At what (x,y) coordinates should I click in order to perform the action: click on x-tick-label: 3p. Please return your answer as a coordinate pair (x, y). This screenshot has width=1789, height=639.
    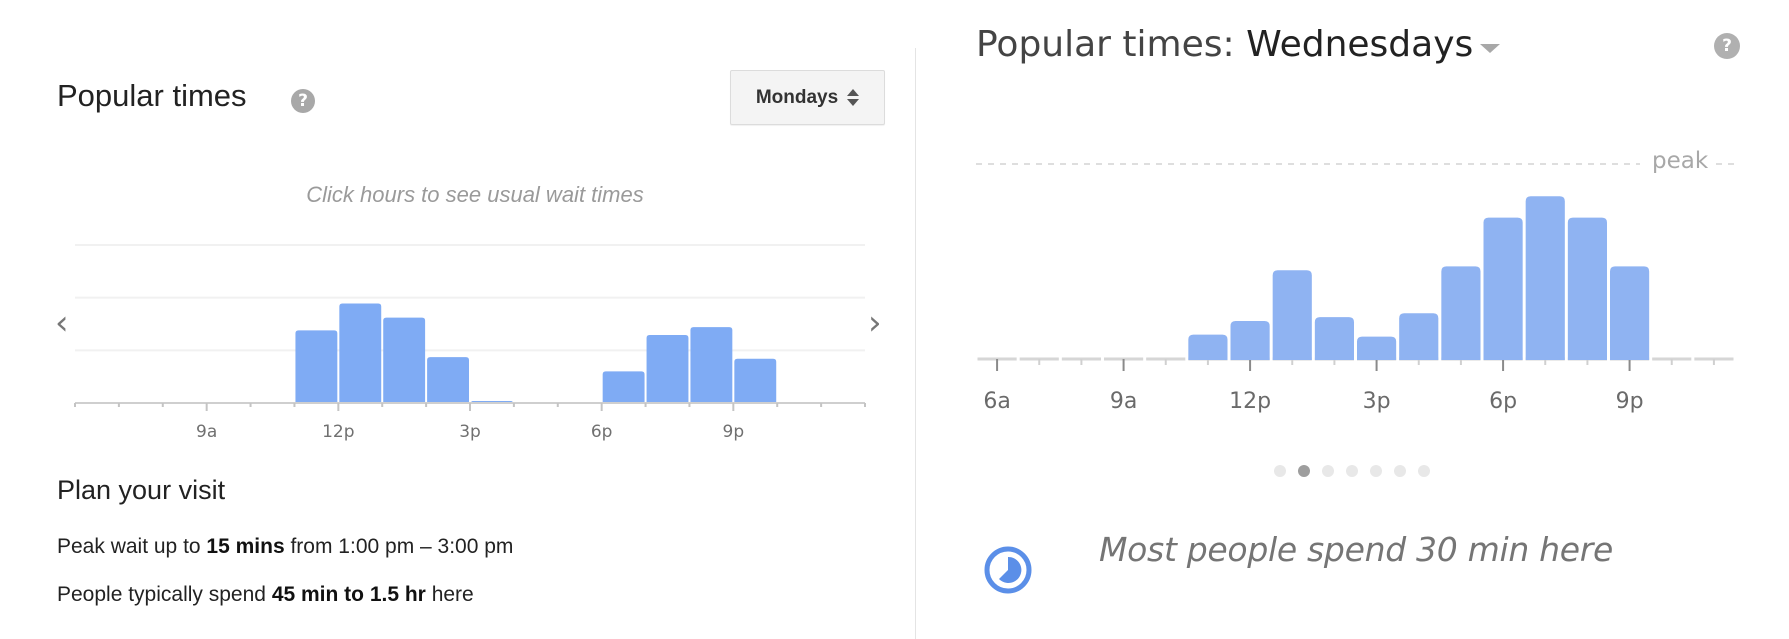
    Looking at the image, I should click on (1377, 401).